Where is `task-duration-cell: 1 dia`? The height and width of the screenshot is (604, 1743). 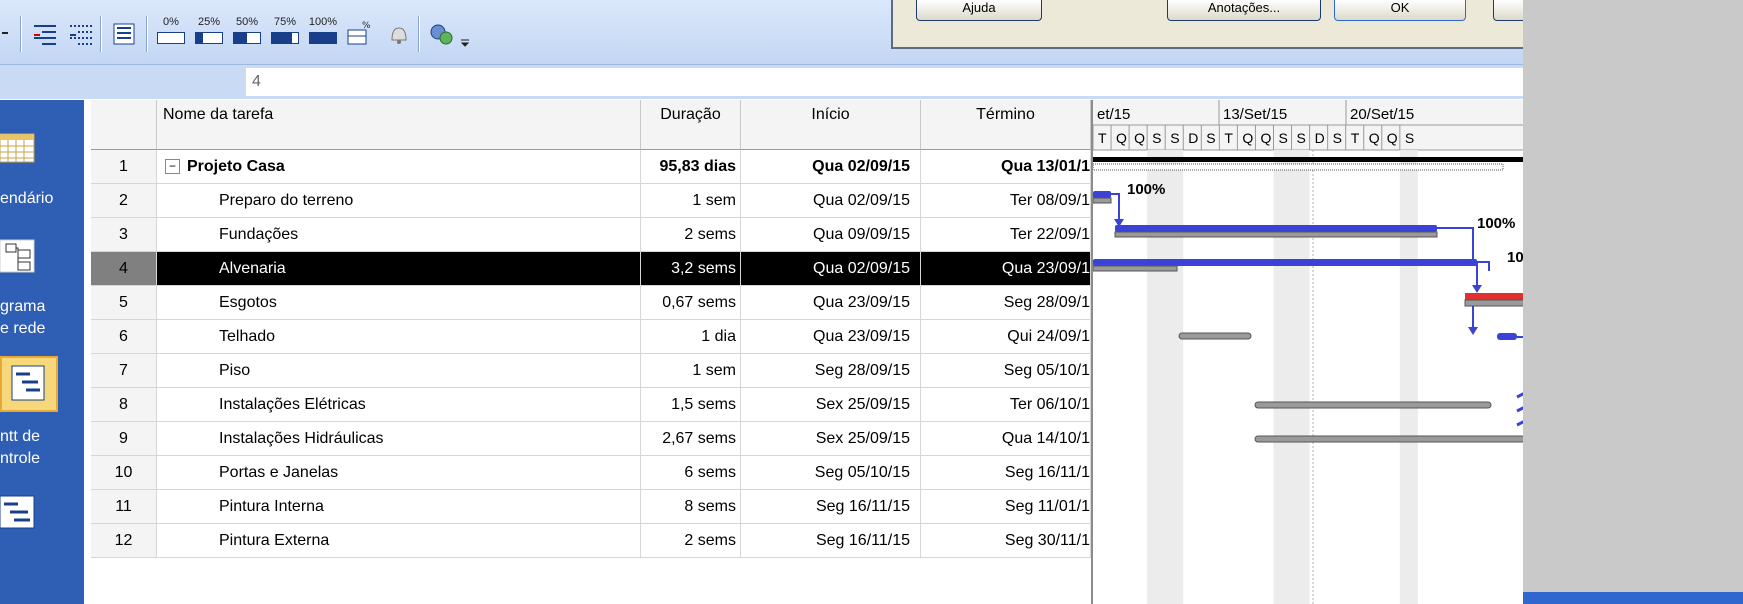 task-duration-cell: 1 dia is located at coordinates (691, 336).